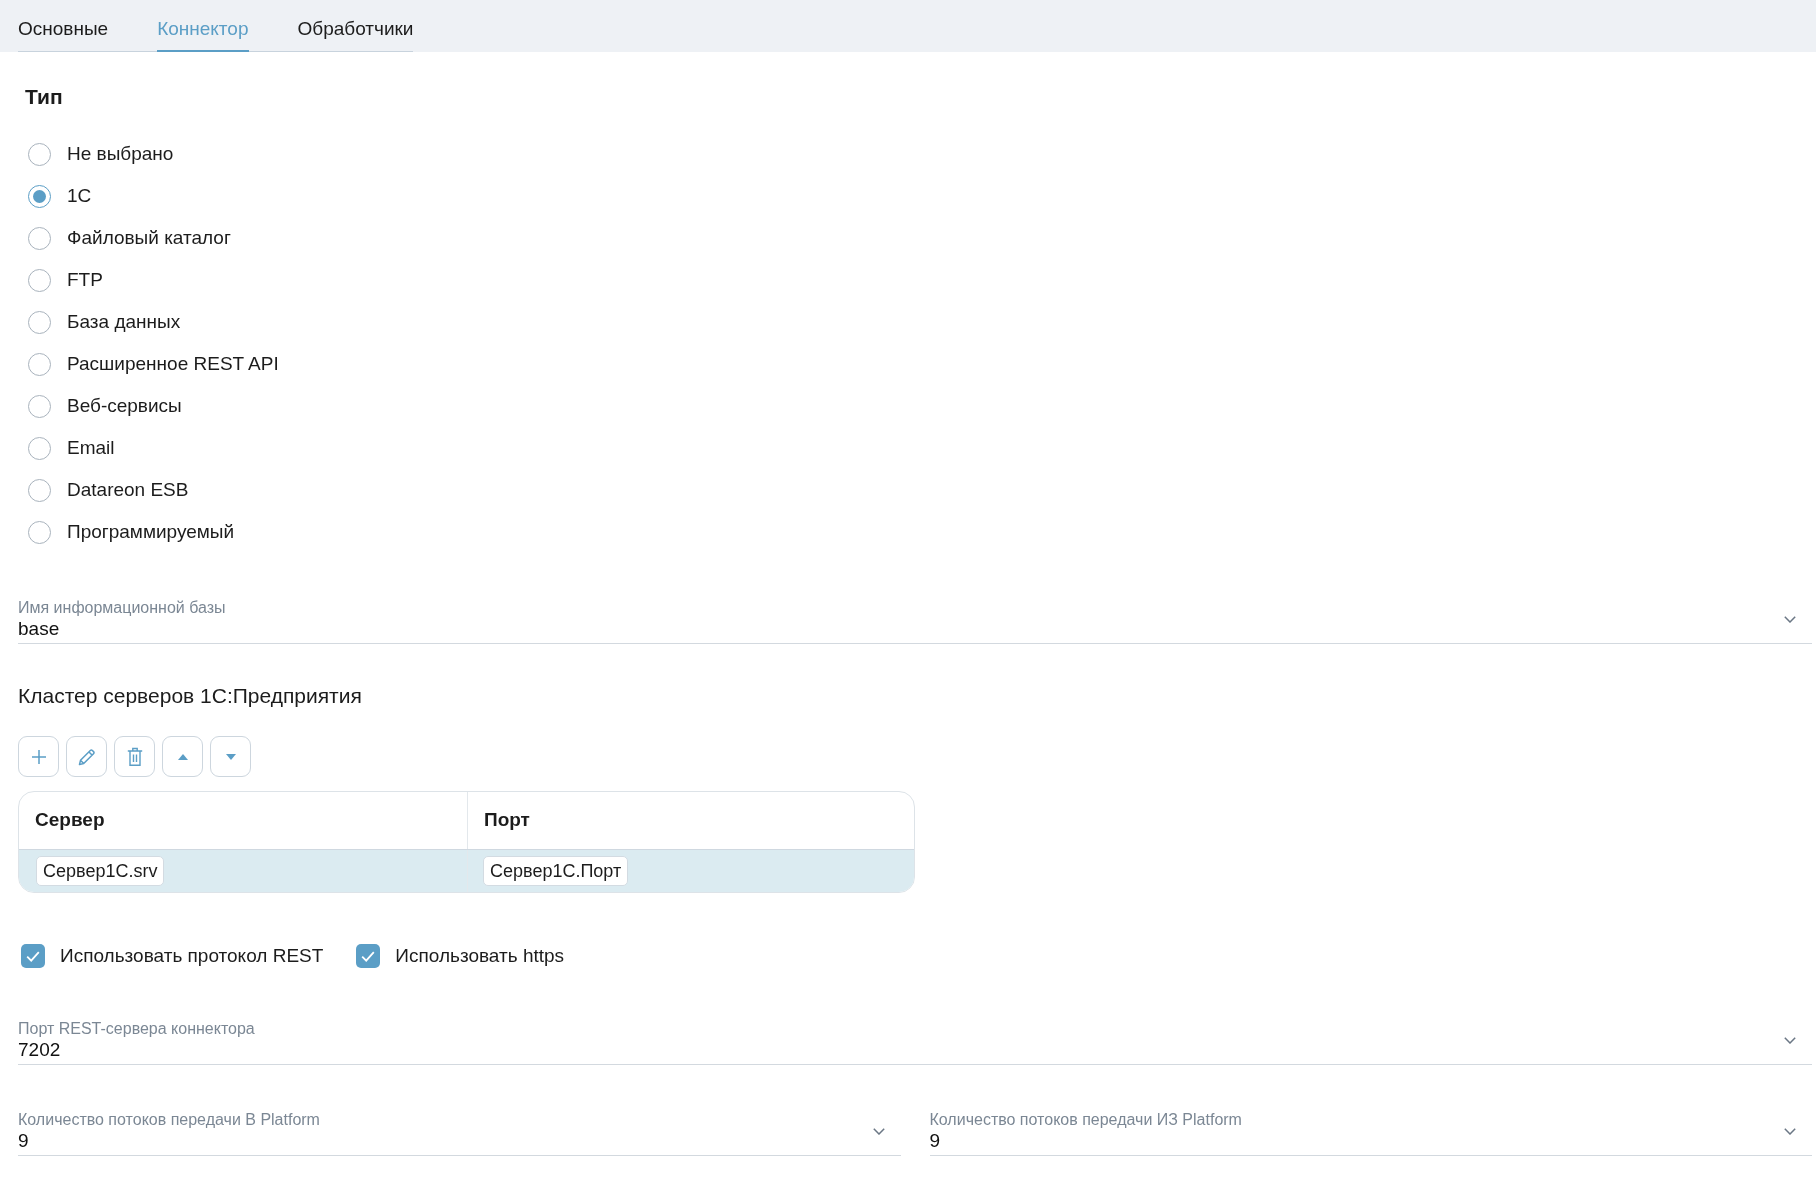  What do you see at coordinates (459, 1133) in the screenshot?
I see `select-field: Количество потоков передачи В Platform 9` at bounding box center [459, 1133].